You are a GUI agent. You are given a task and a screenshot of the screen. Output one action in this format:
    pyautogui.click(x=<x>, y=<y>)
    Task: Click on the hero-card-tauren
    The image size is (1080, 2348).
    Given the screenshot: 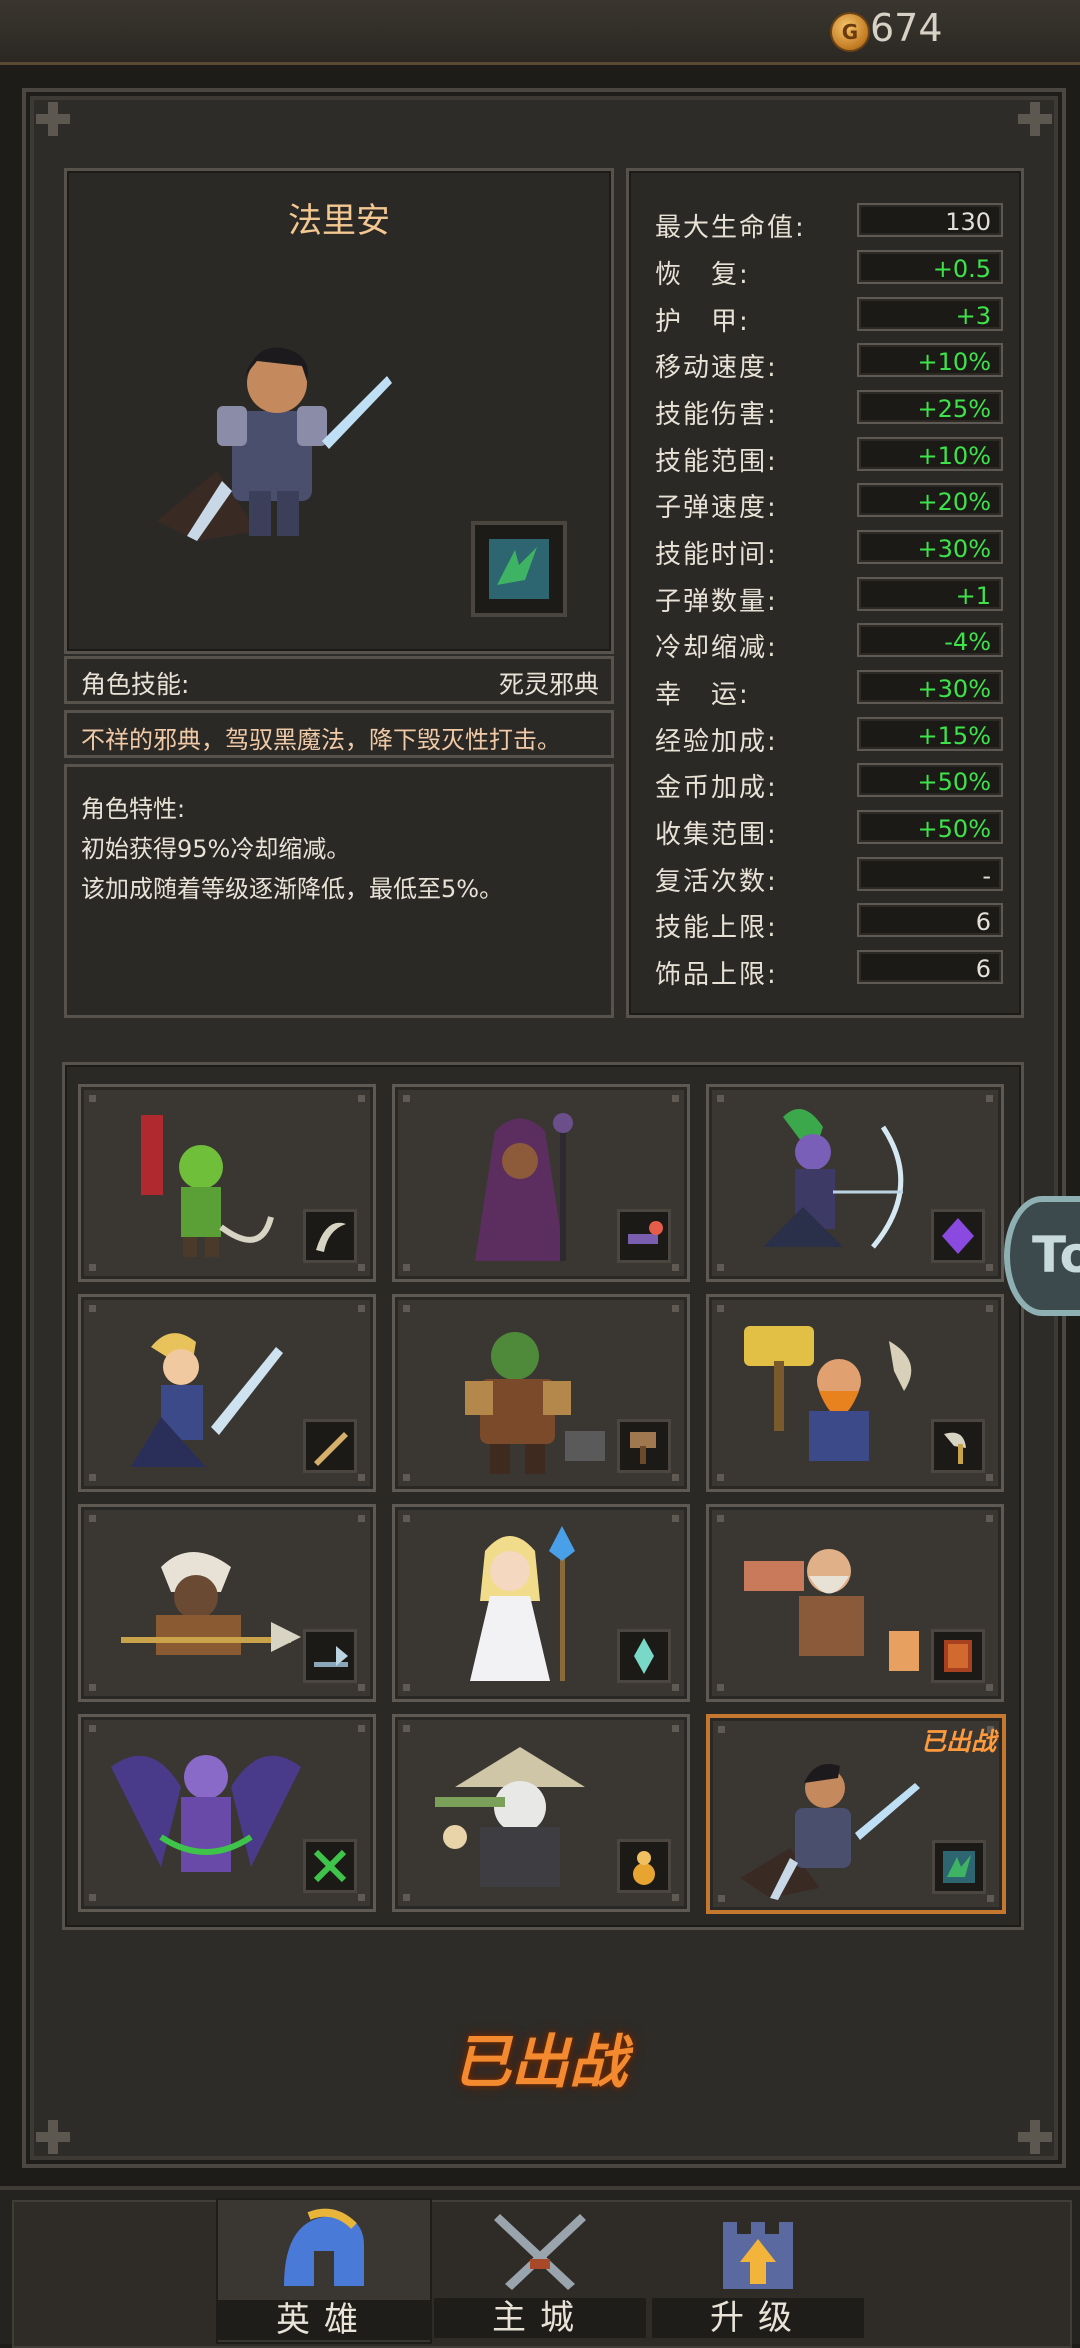 What is the action you would take?
    pyautogui.click(x=227, y=1603)
    